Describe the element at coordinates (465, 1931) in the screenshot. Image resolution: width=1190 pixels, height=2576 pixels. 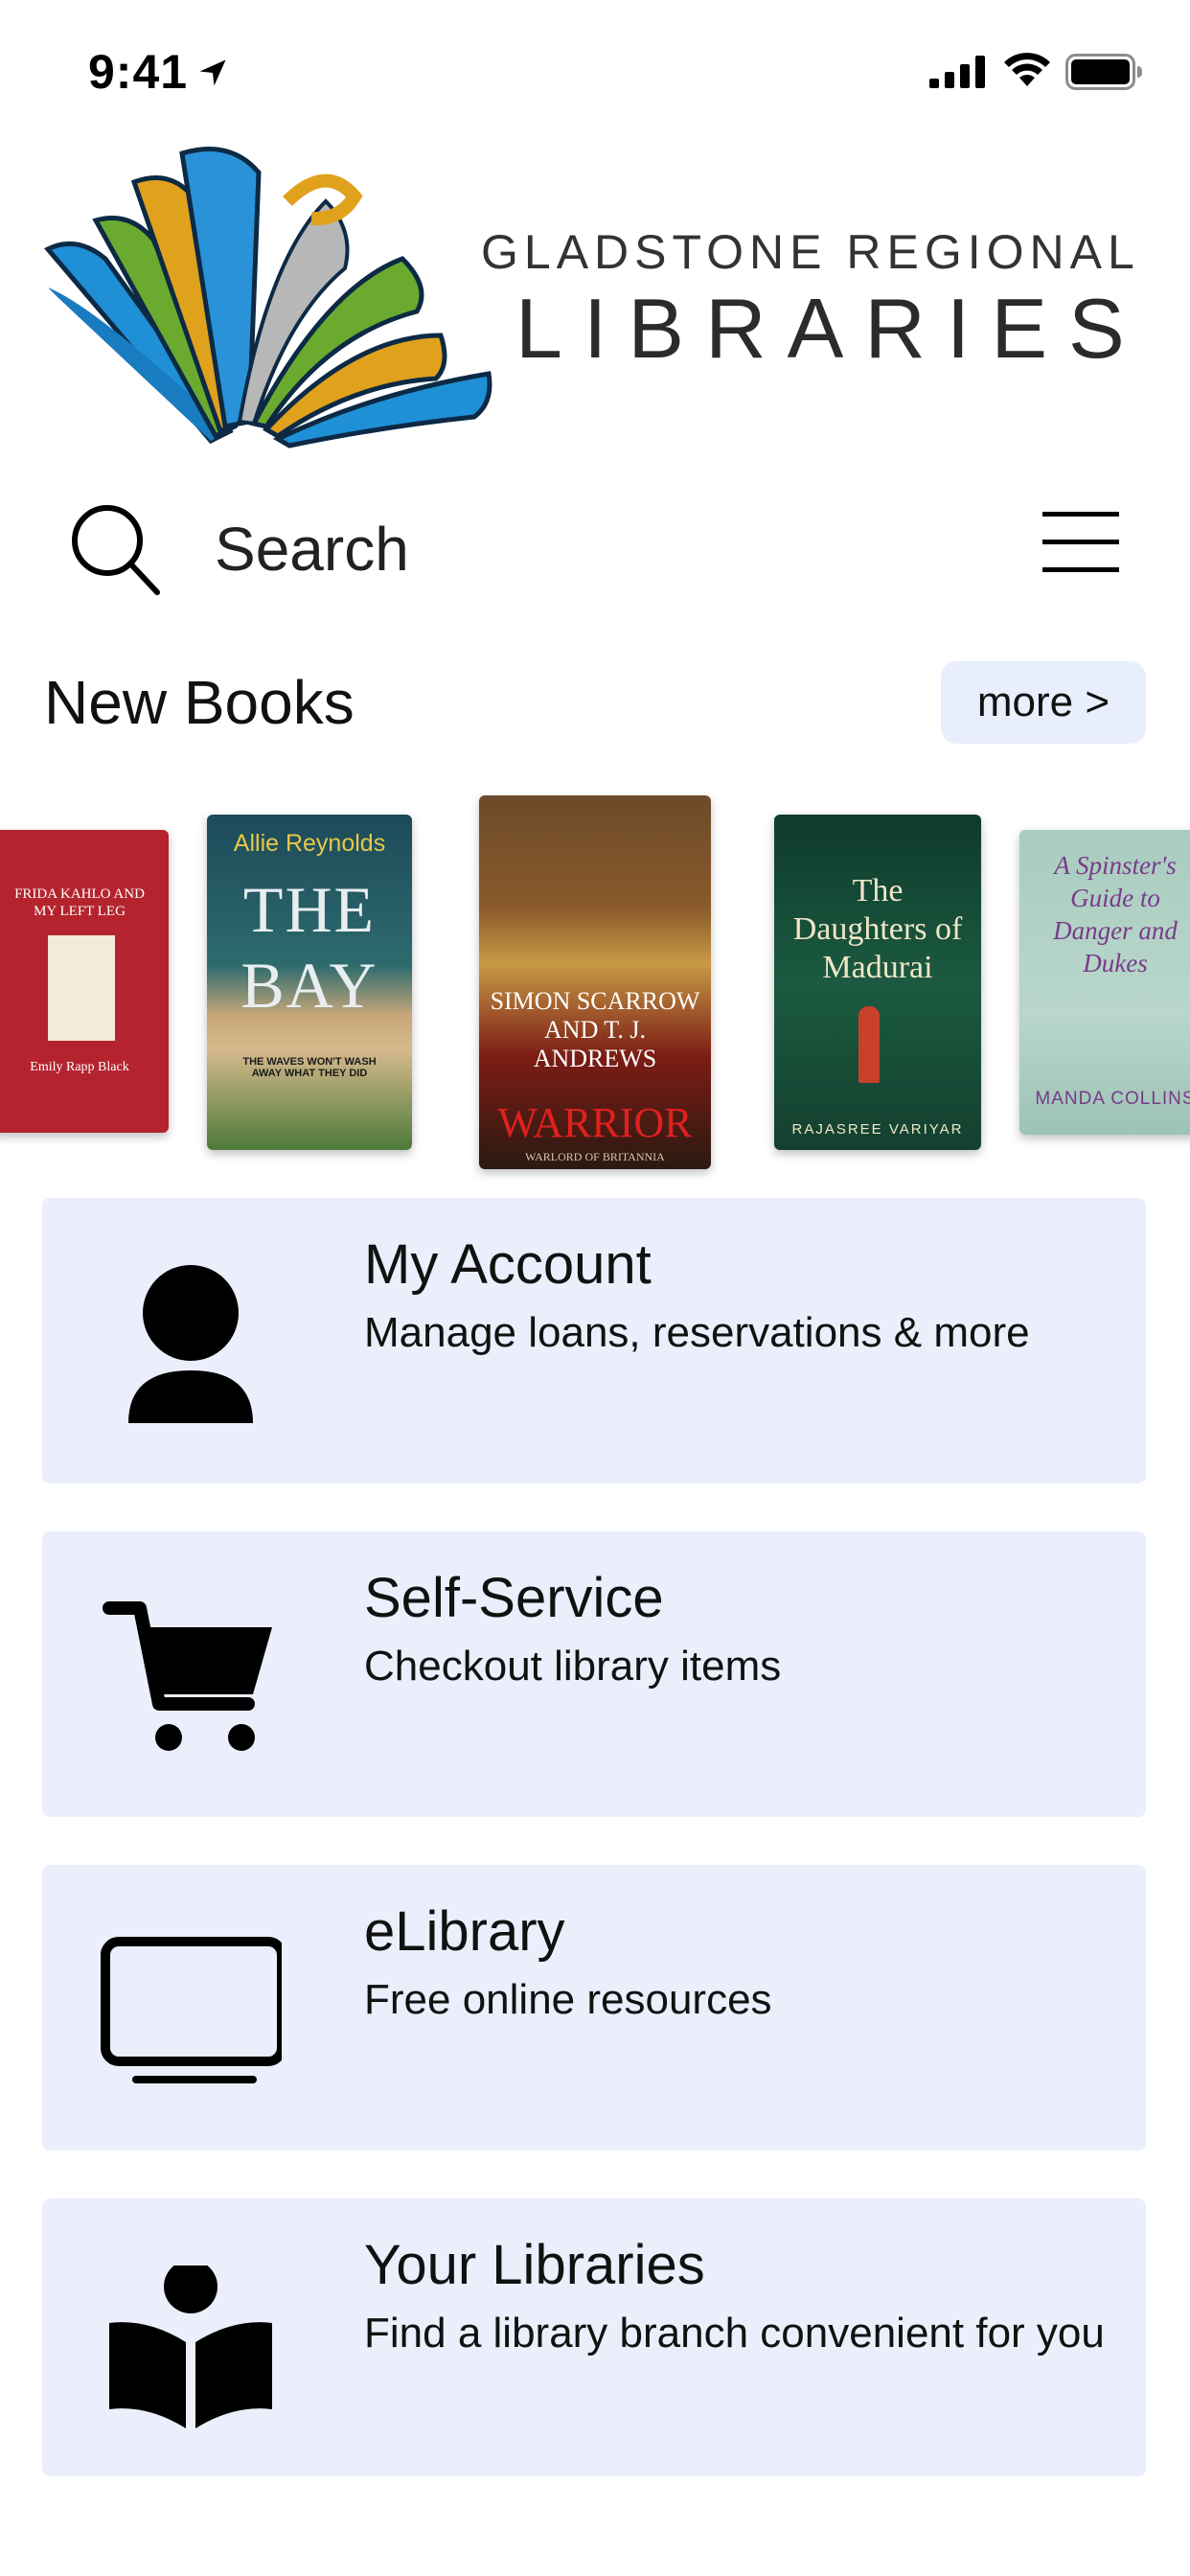
I see `card-title: eLibrary` at that location.